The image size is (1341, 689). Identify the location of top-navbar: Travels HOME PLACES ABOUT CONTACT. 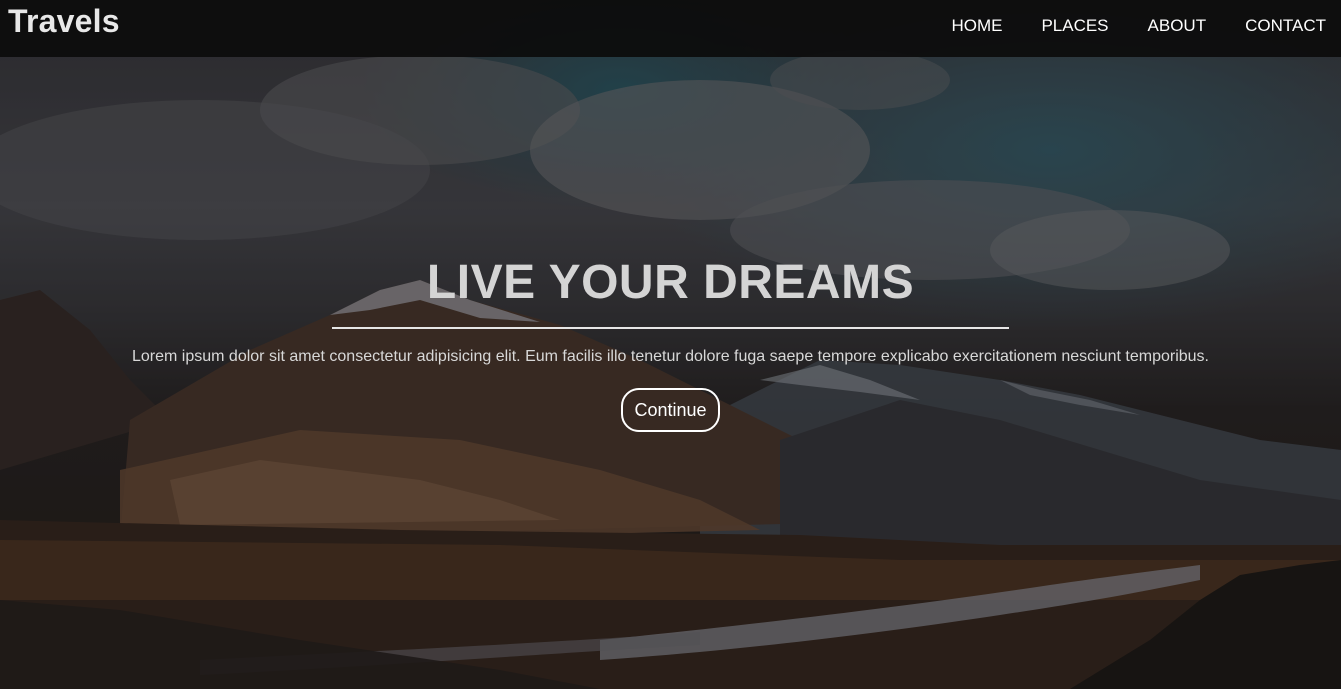
(670, 28).